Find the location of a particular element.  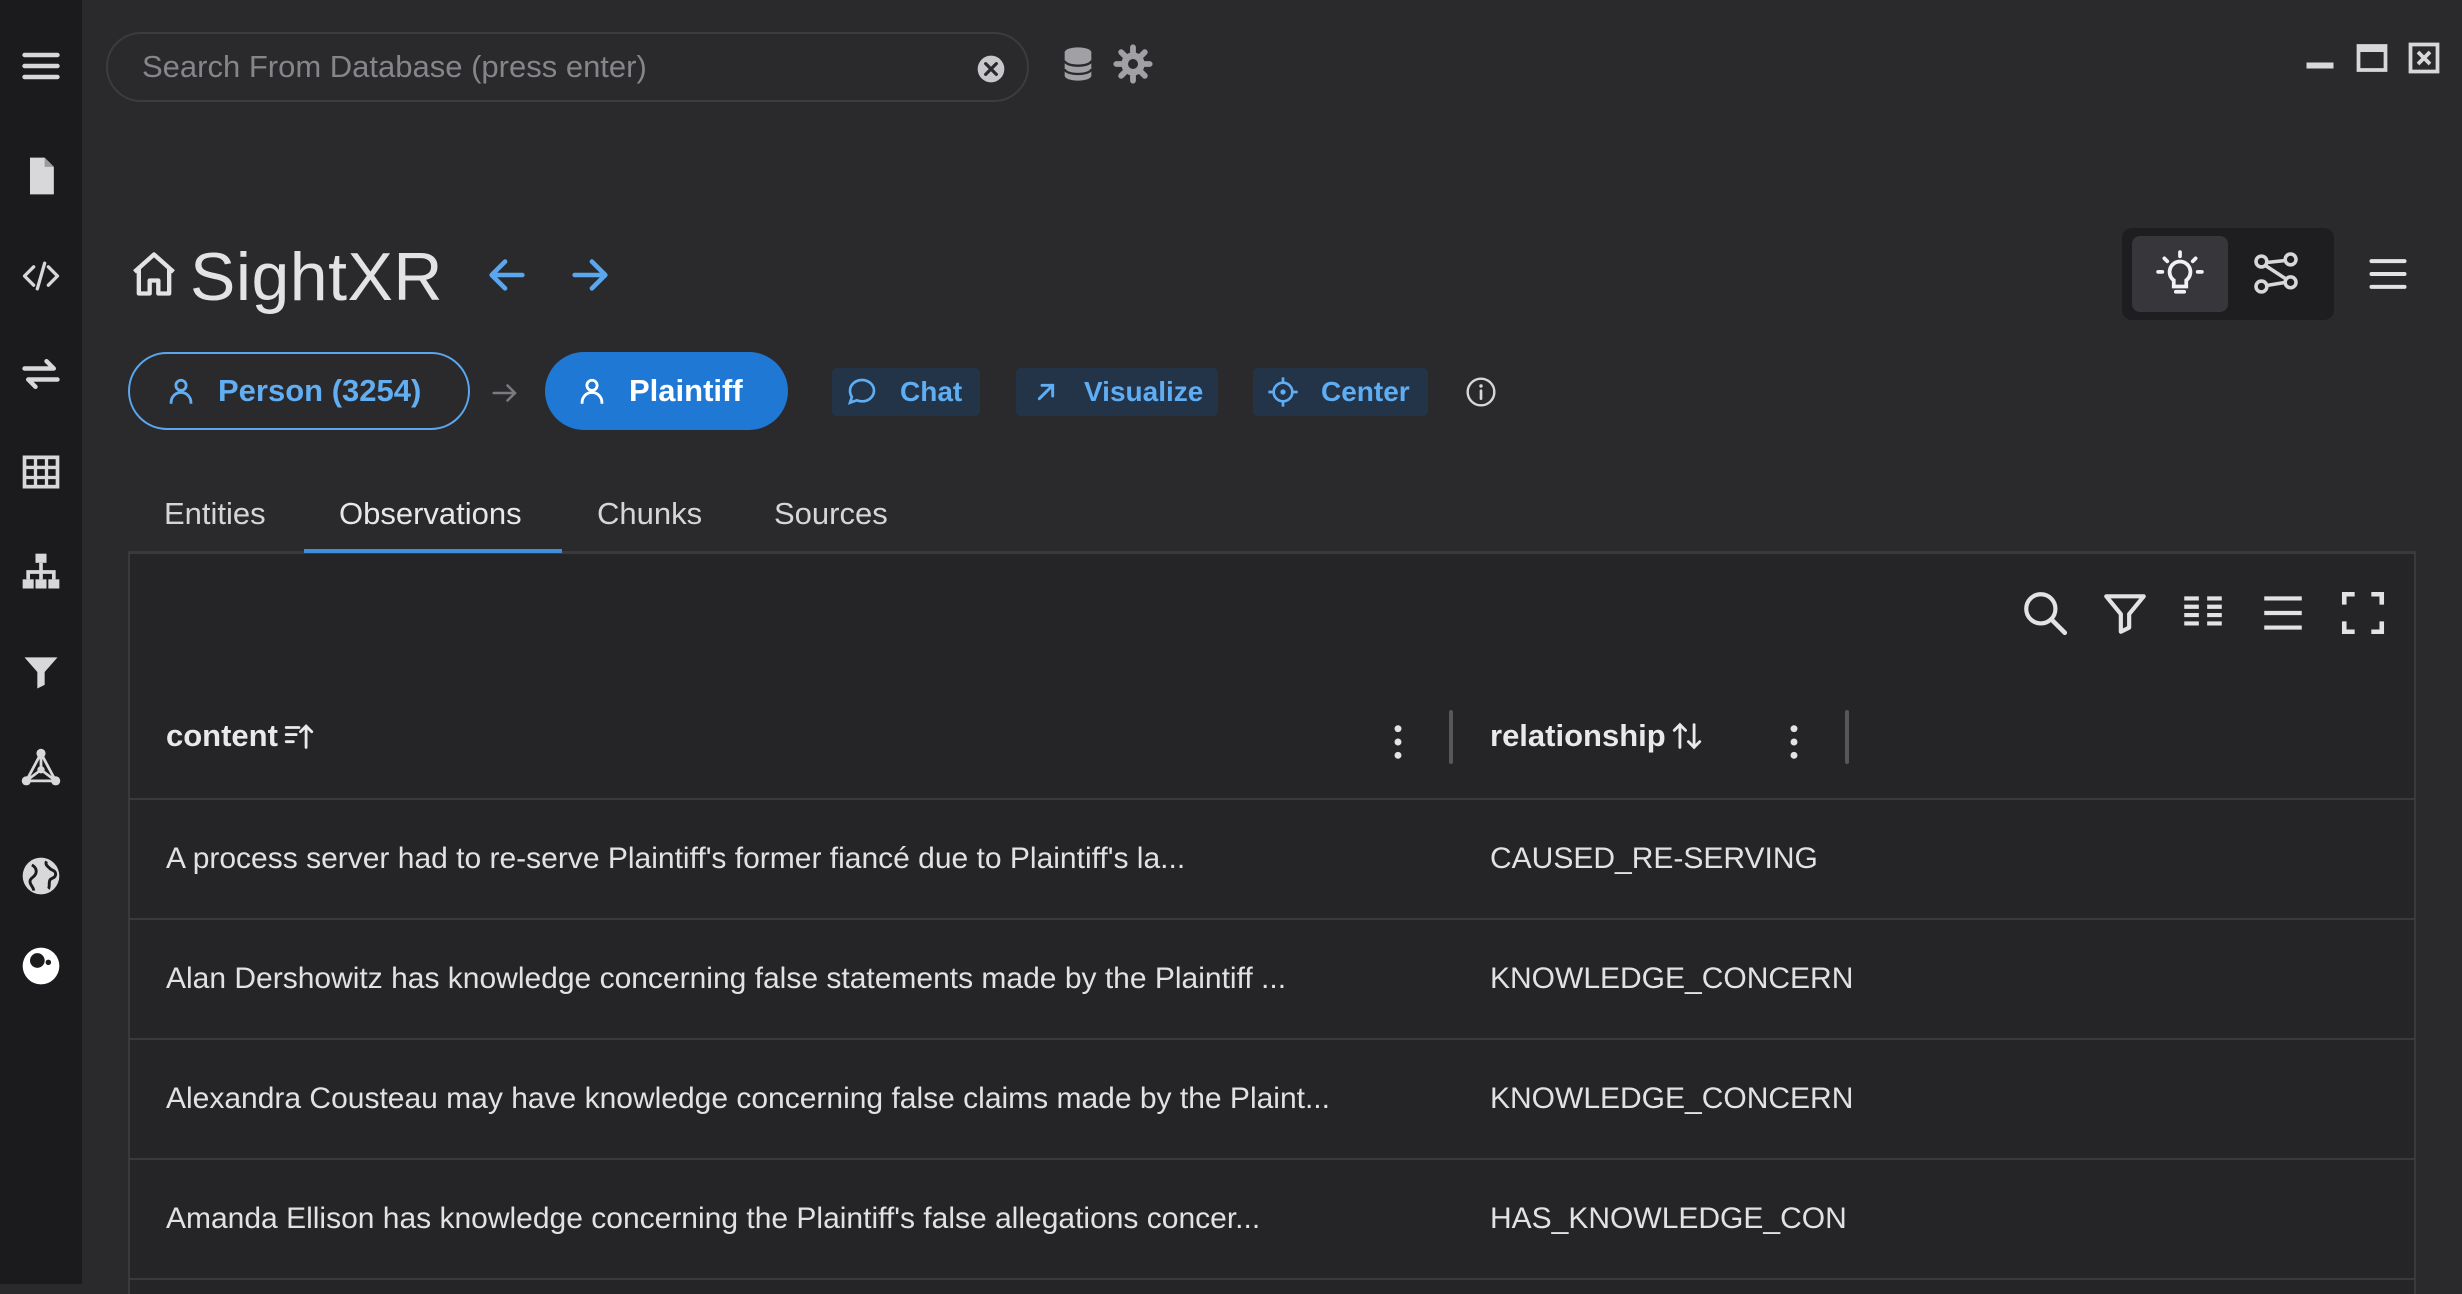

column-header-relationship: relationship is located at coordinates (1597, 736).